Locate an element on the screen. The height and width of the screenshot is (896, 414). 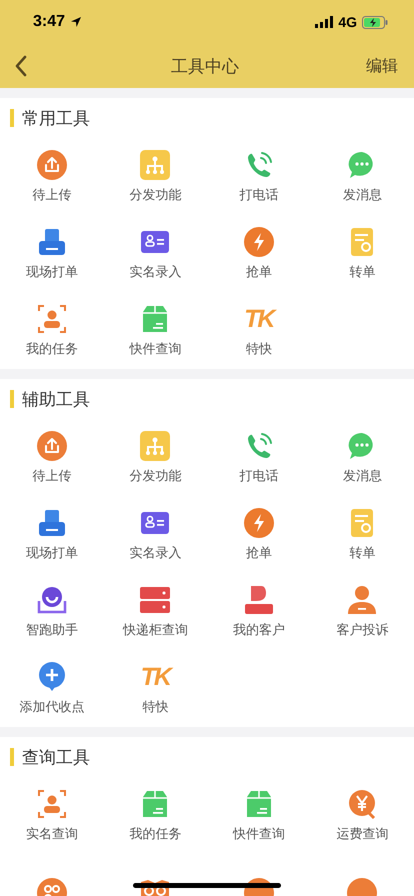
yuan-coin-icon is located at coordinates (362, 803).